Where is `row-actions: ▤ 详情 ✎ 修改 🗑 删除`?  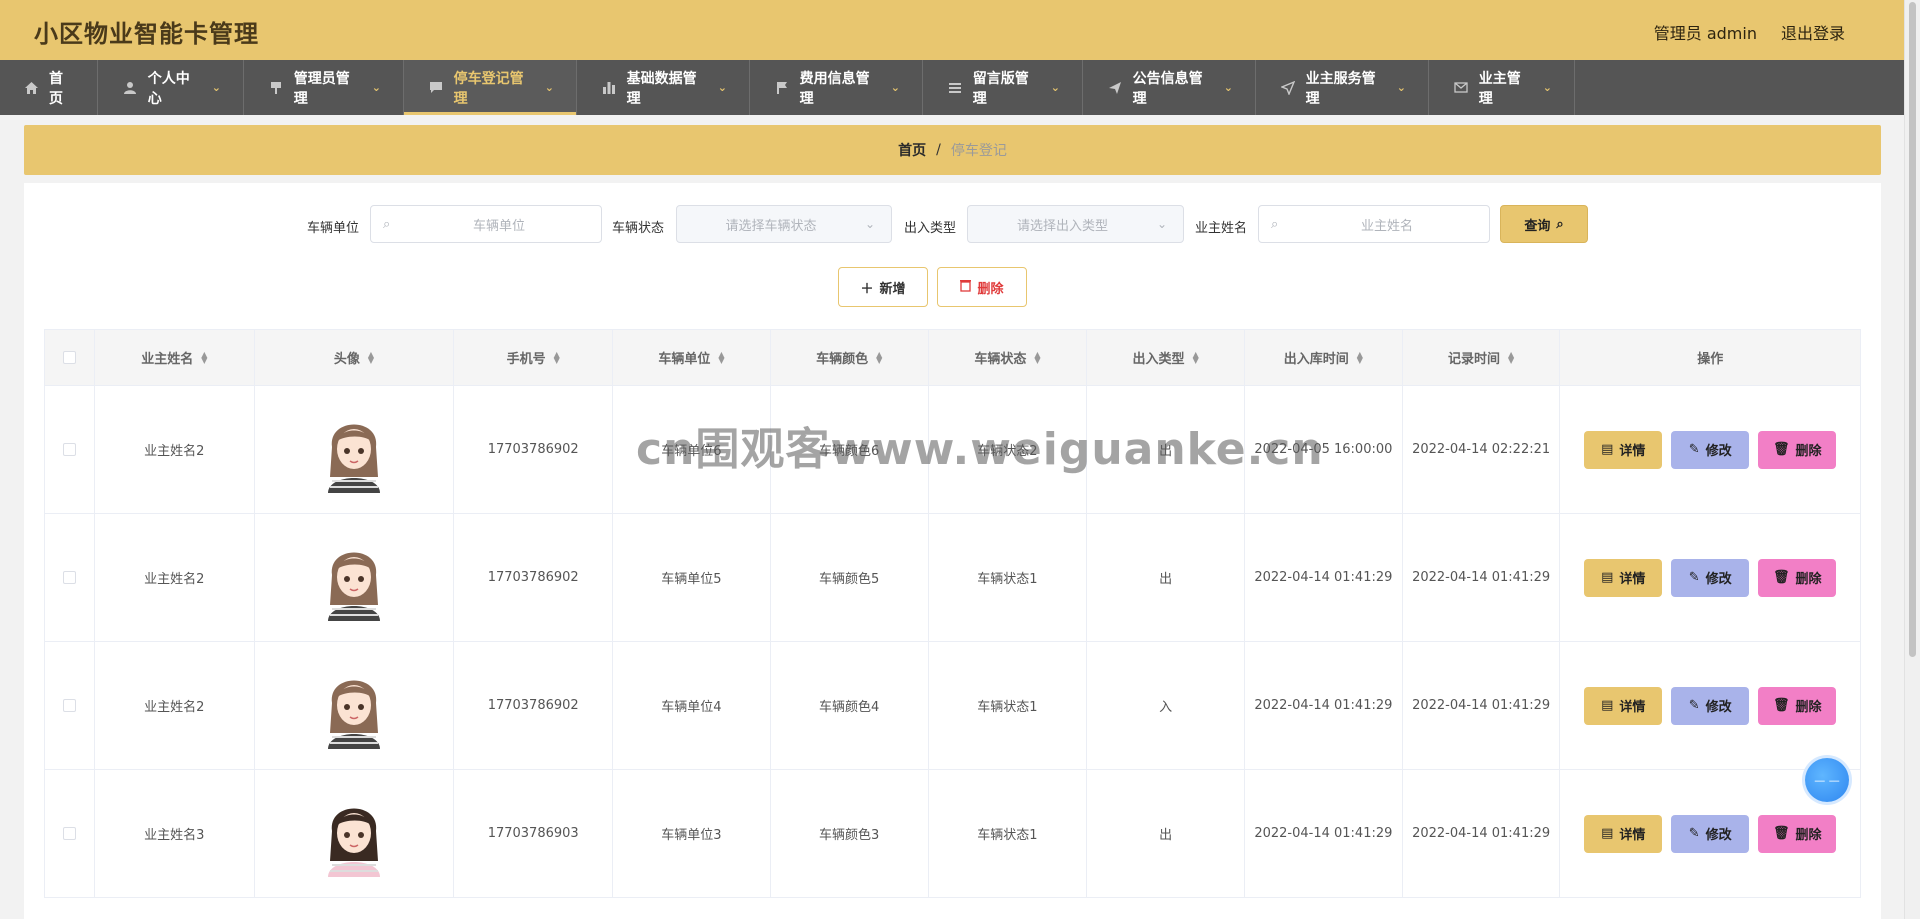
row-actions: ▤ 详情 ✎ 修改 🗑 删除 is located at coordinates (1710, 577).